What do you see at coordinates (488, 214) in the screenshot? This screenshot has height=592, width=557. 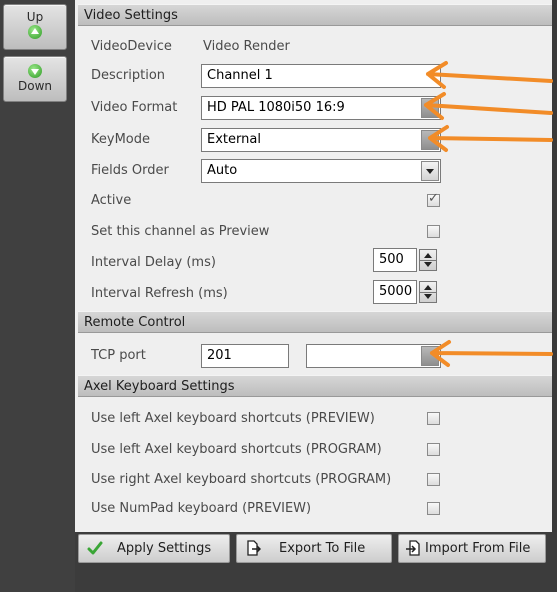 I see `annotation-arrows` at bounding box center [488, 214].